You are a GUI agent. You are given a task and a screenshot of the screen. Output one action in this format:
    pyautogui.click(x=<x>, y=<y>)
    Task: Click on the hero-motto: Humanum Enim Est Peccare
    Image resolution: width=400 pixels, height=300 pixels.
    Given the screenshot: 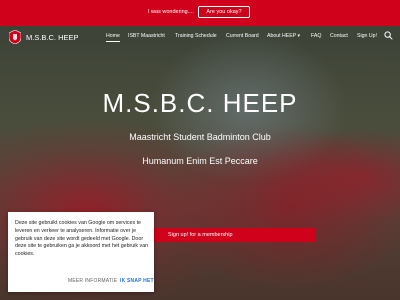 What is the action you would take?
    pyautogui.click(x=200, y=161)
    